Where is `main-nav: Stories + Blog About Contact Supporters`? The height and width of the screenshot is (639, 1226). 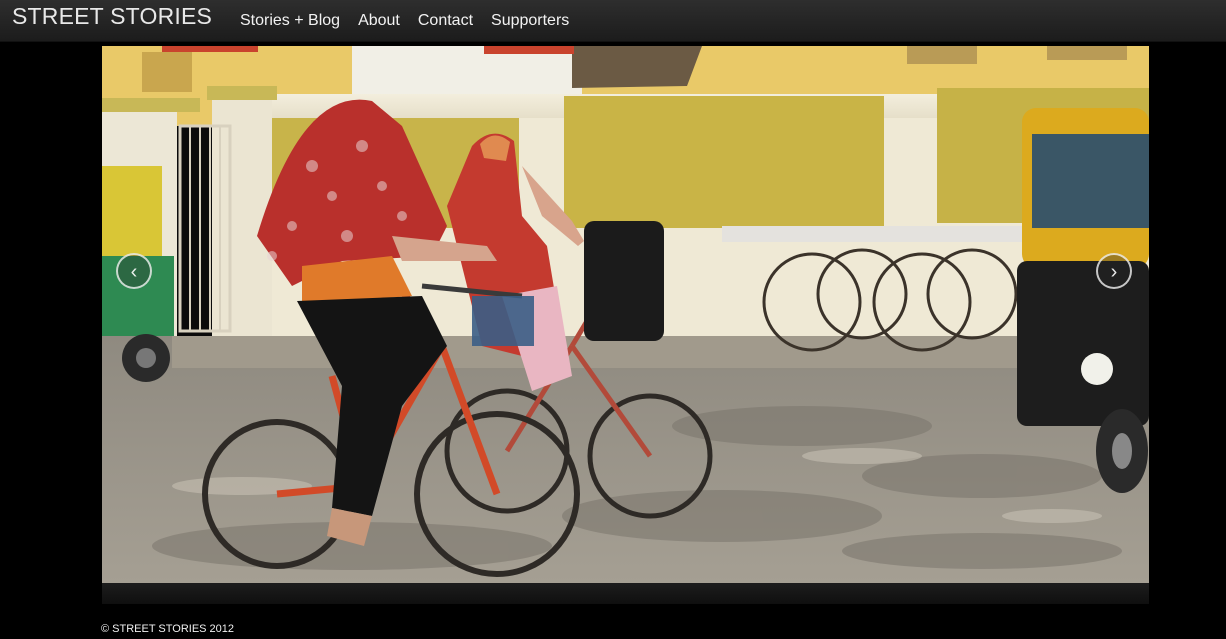
main-nav: Stories + Blog About Contact Supporters is located at coordinates (413, 20).